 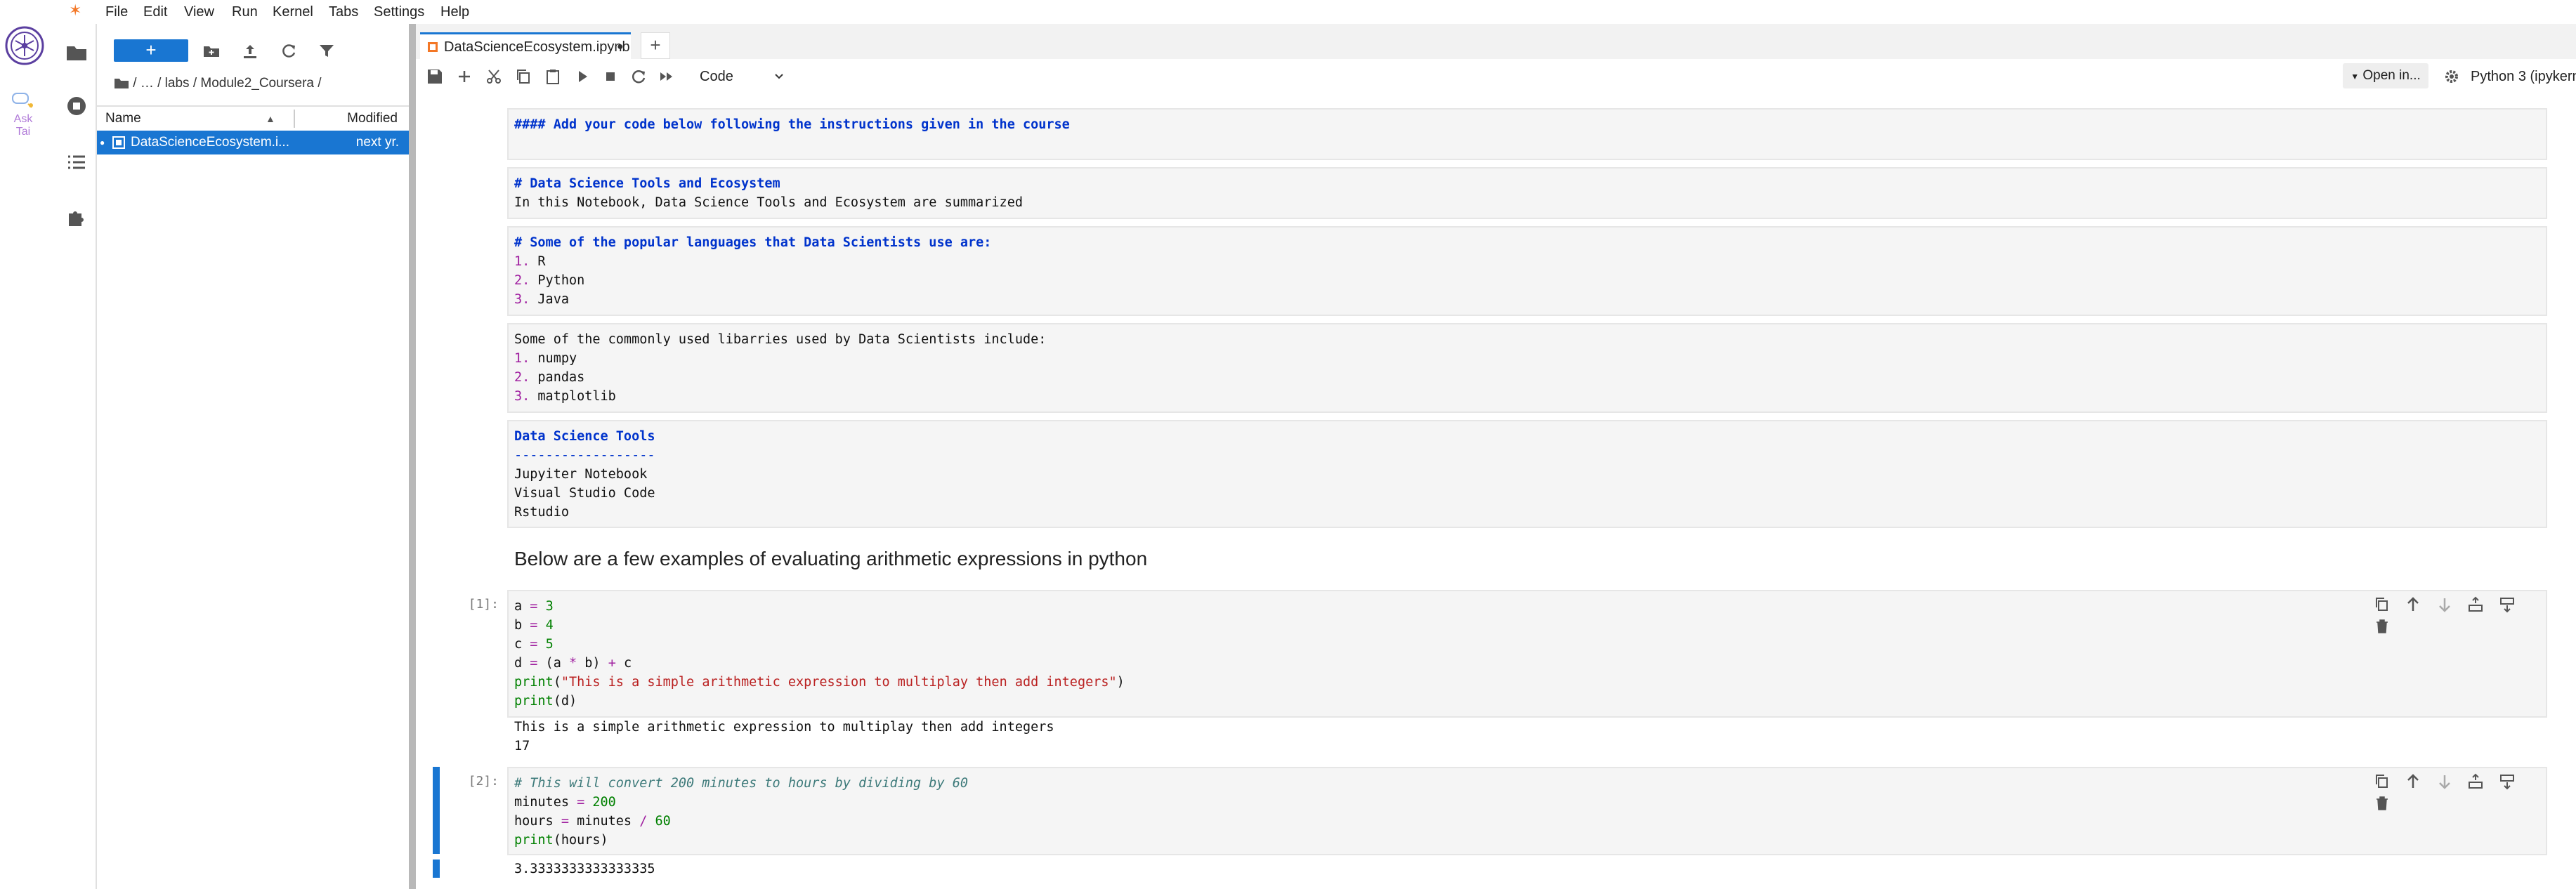 I want to click on run-icon, so click(x=582, y=76).